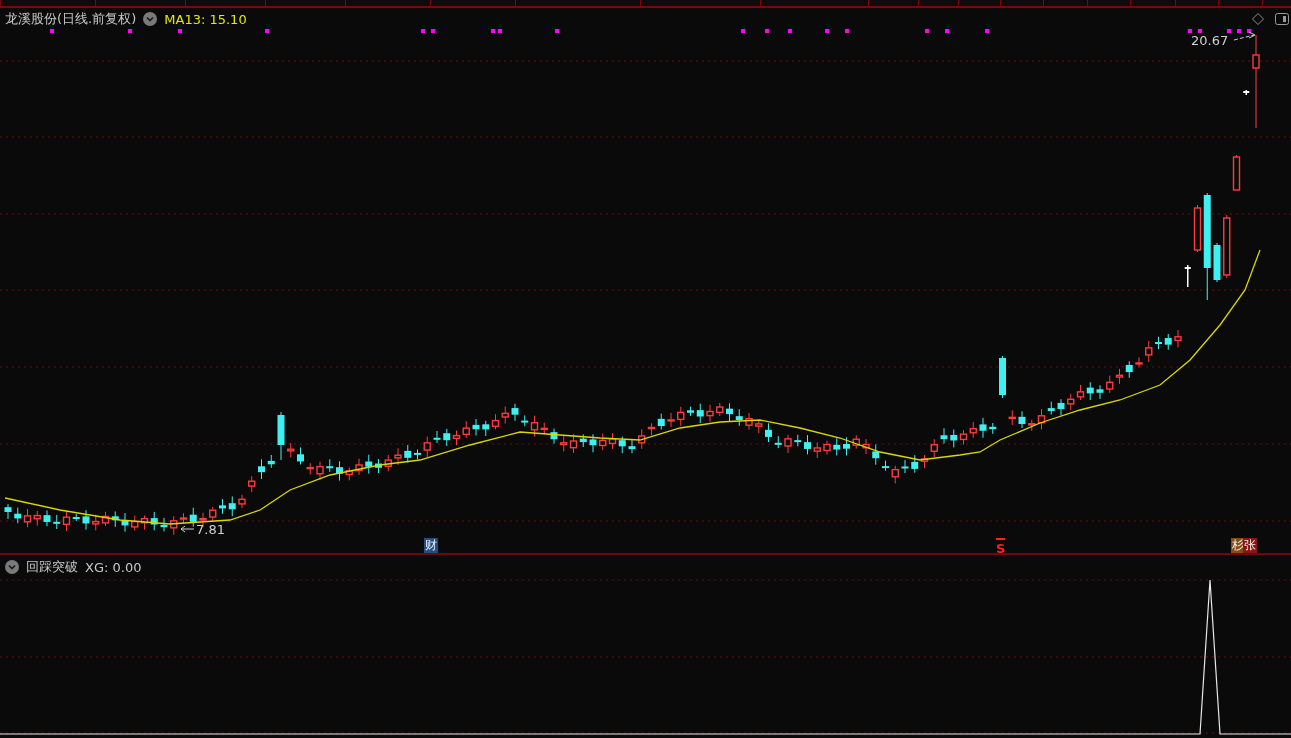  What do you see at coordinates (187, 529) in the screenshot?
I see `left-arrow-icon` at bounding box center [187, 529].